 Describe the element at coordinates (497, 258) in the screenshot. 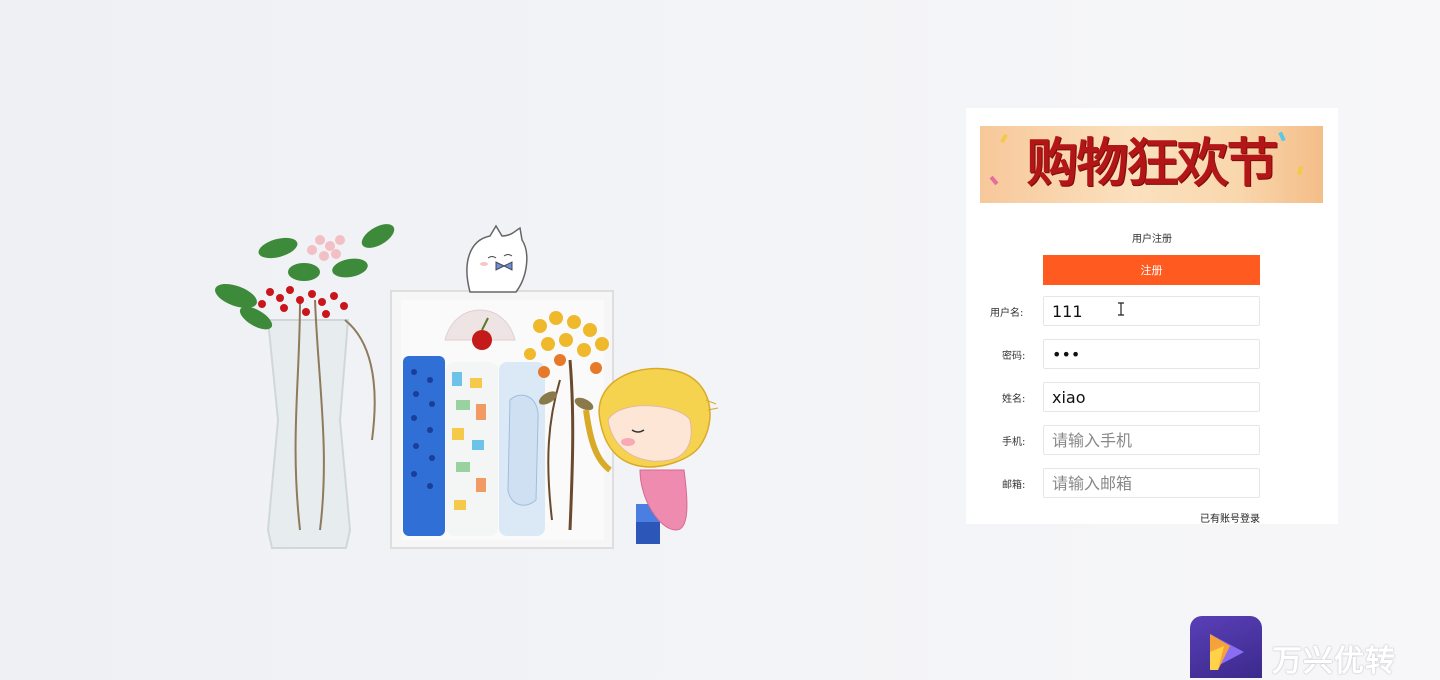

I see `cat-sticker-illustration` at that location.